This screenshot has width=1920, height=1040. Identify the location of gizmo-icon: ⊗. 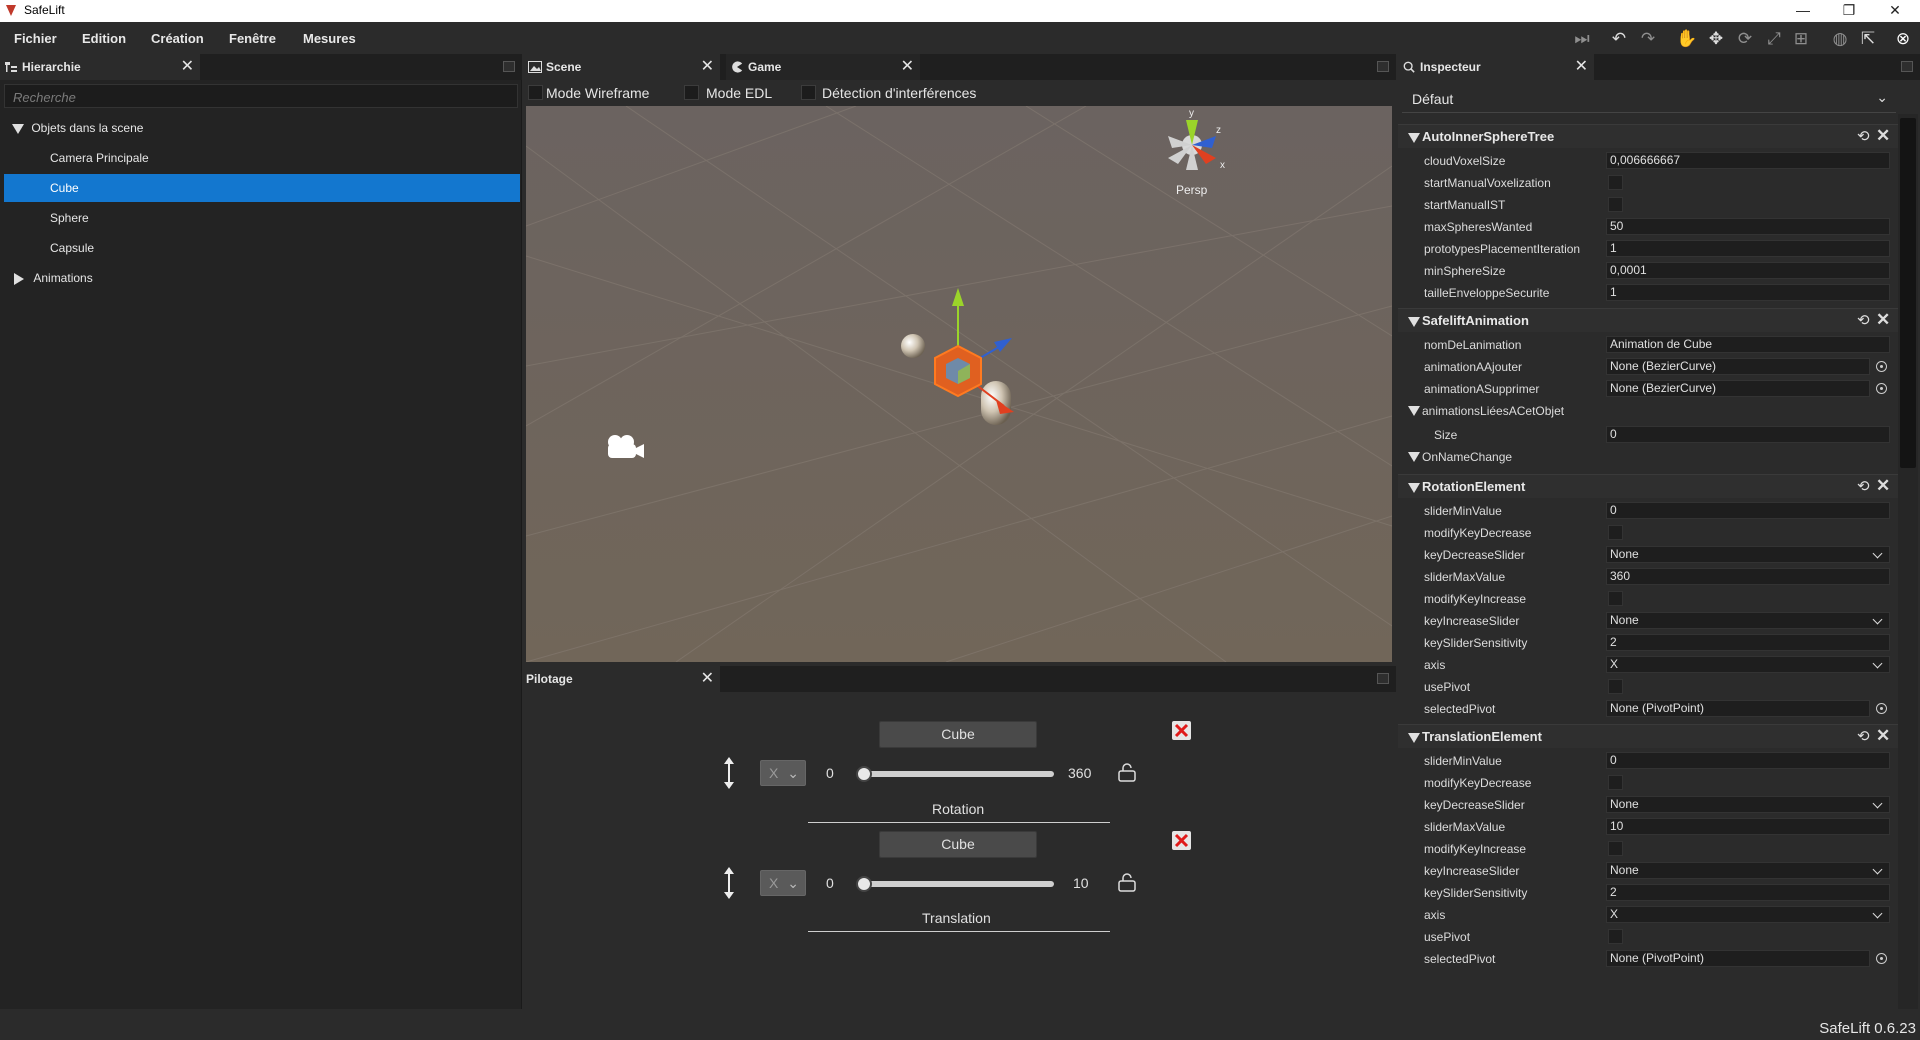
(1903, 39).